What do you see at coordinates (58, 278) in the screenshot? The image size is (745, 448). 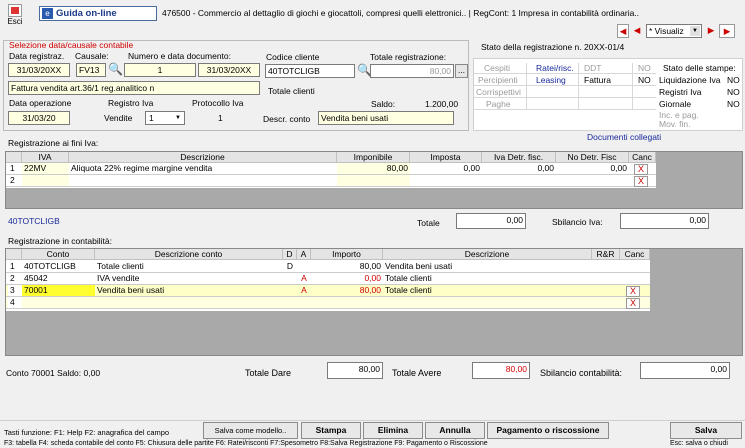 I see `contab-conto: 45042` at bounding box center [58, 278].